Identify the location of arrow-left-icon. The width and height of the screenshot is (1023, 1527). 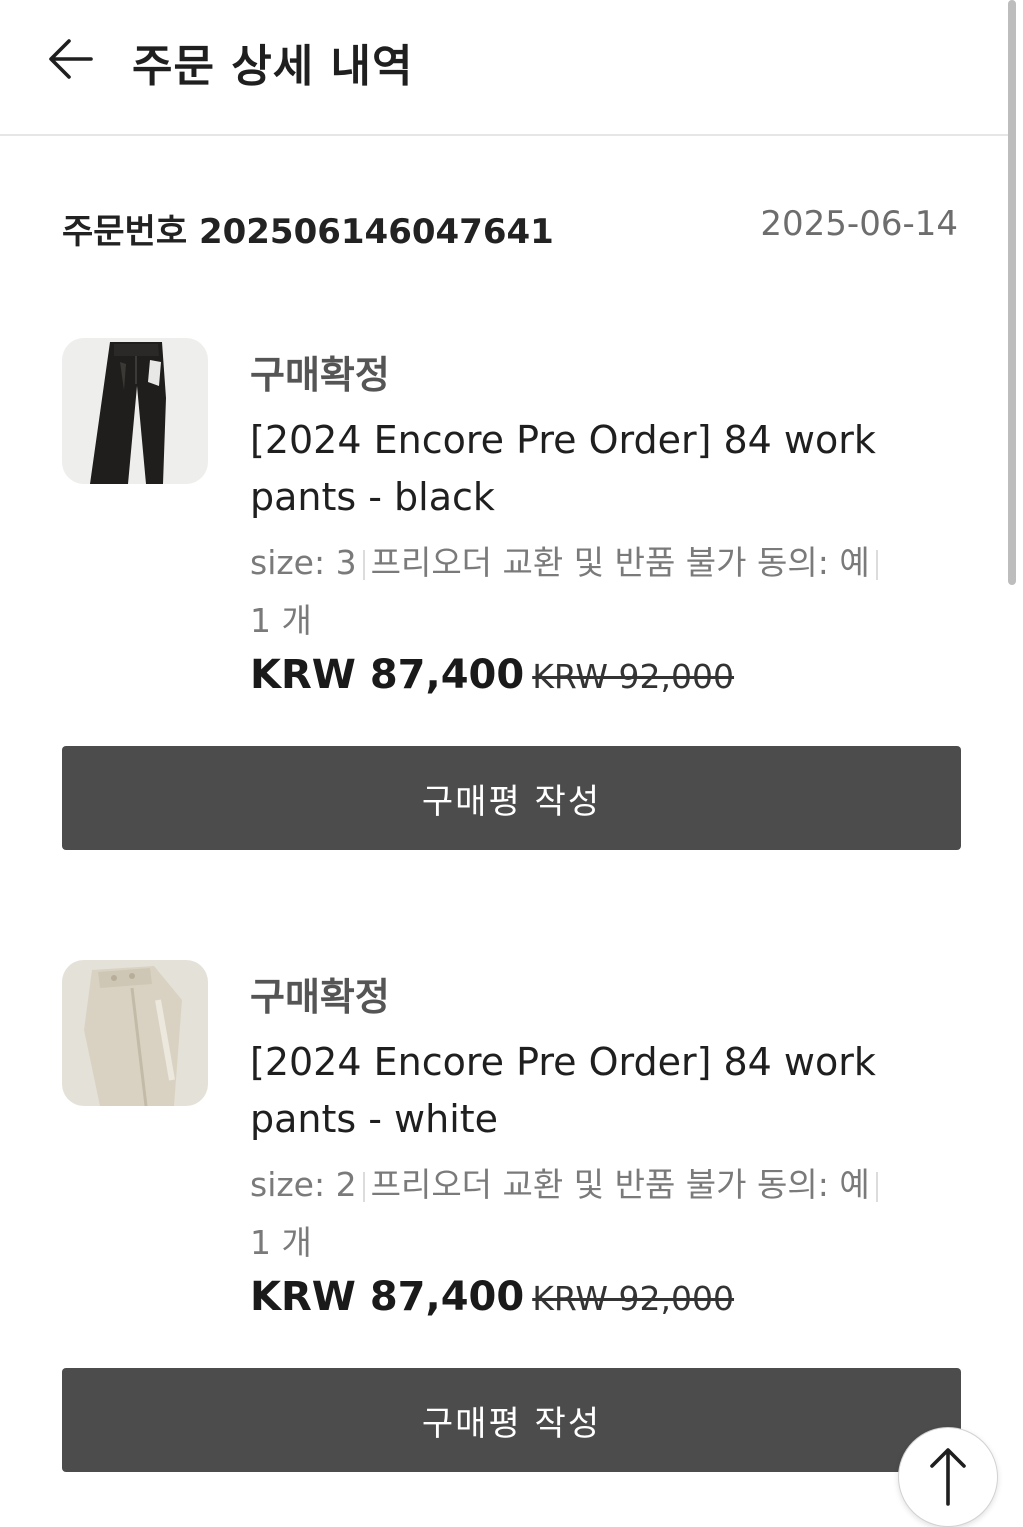
(71, 59).